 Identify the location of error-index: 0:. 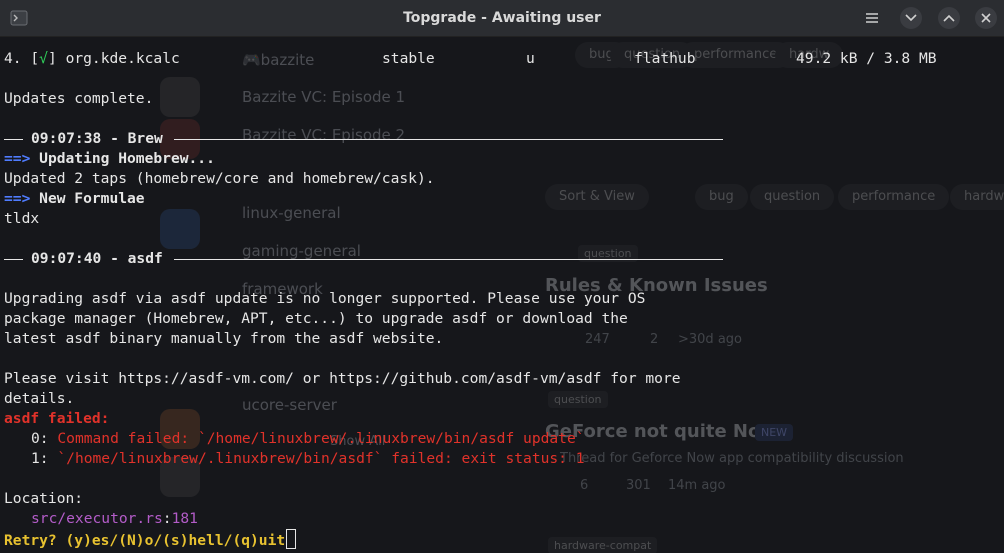
(40, 438).